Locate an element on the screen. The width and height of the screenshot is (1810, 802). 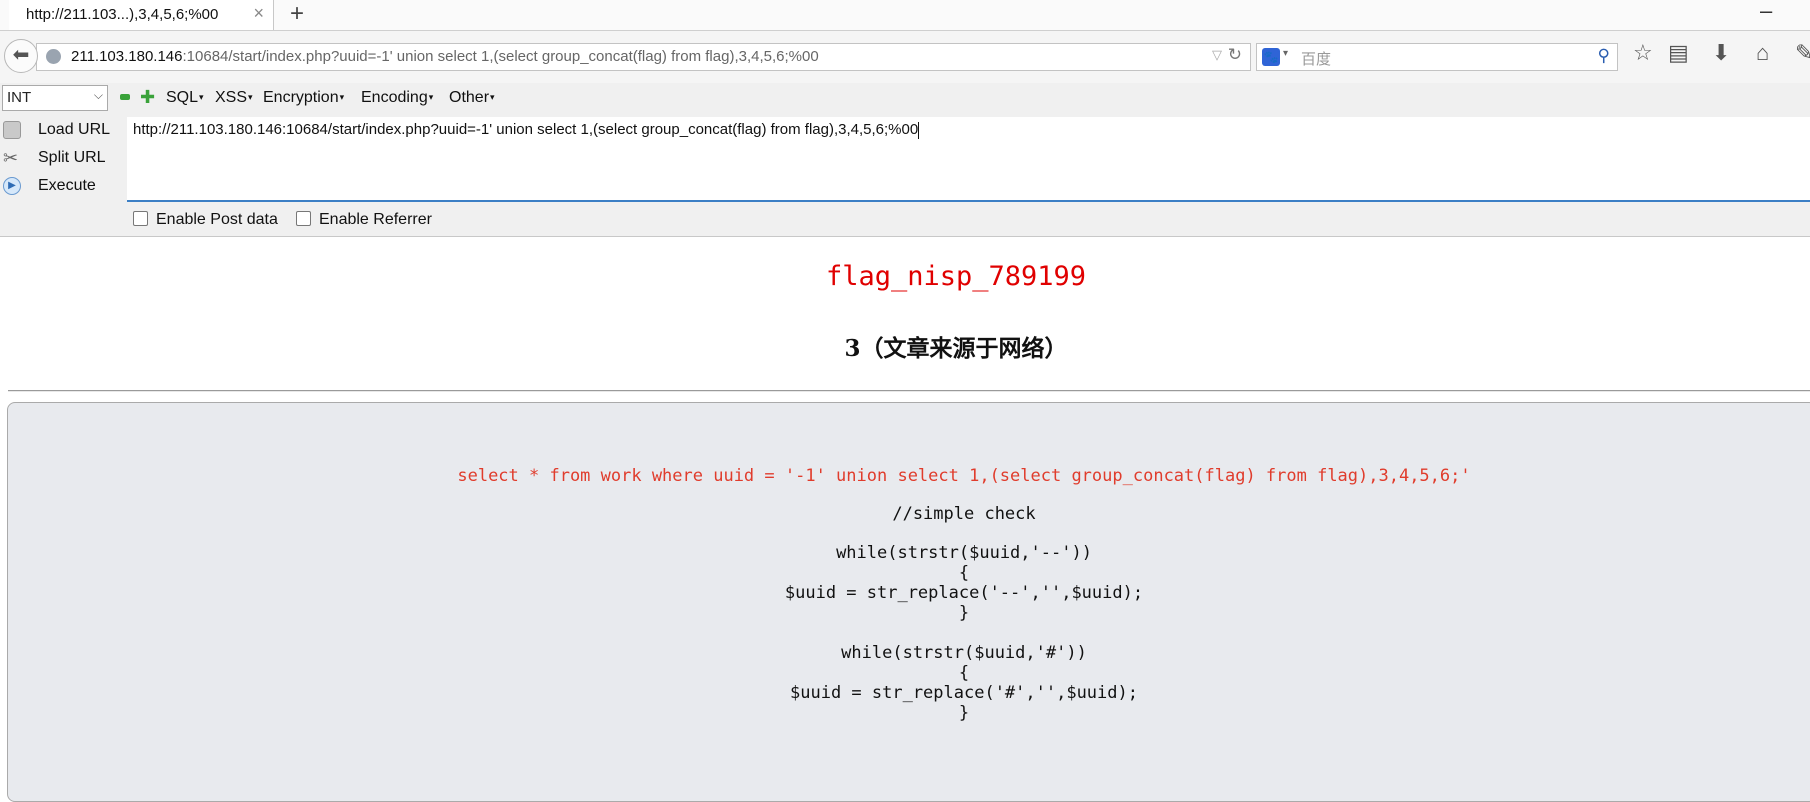
overflow-icon: ✎ is located at coordinates (1802, 53).